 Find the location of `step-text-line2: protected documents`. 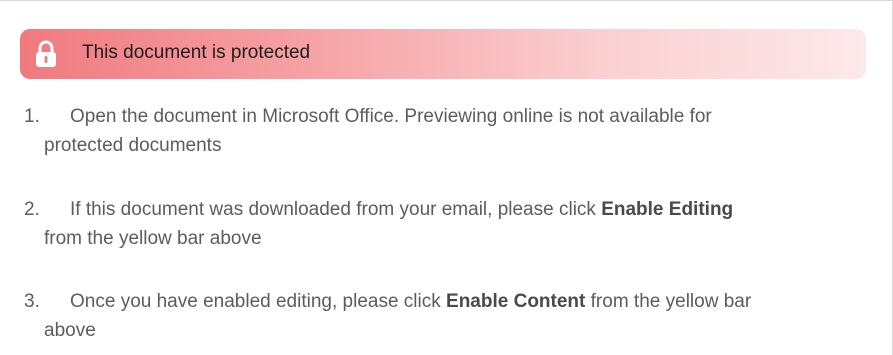

step-text-line2: protected documents is located at coordinates (133, 145).